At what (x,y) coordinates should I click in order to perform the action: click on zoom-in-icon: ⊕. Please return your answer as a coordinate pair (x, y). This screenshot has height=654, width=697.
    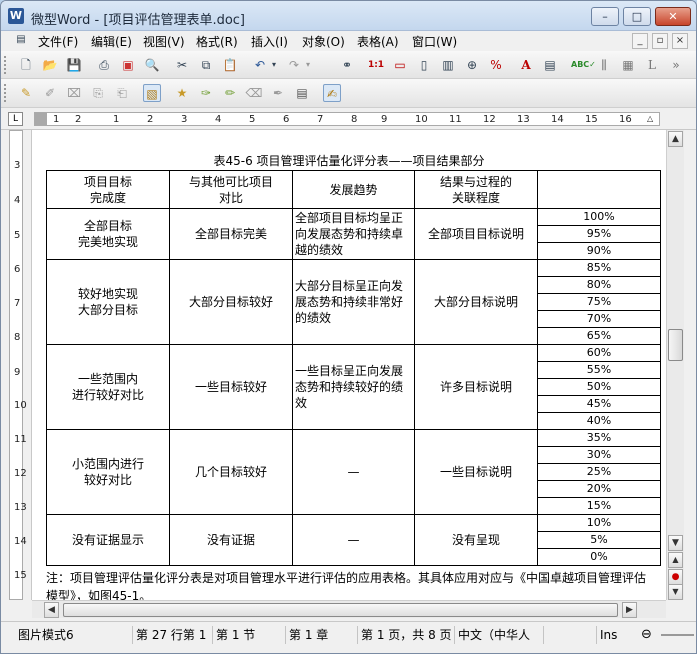
    Looking at the image, I should click on (472, 65).